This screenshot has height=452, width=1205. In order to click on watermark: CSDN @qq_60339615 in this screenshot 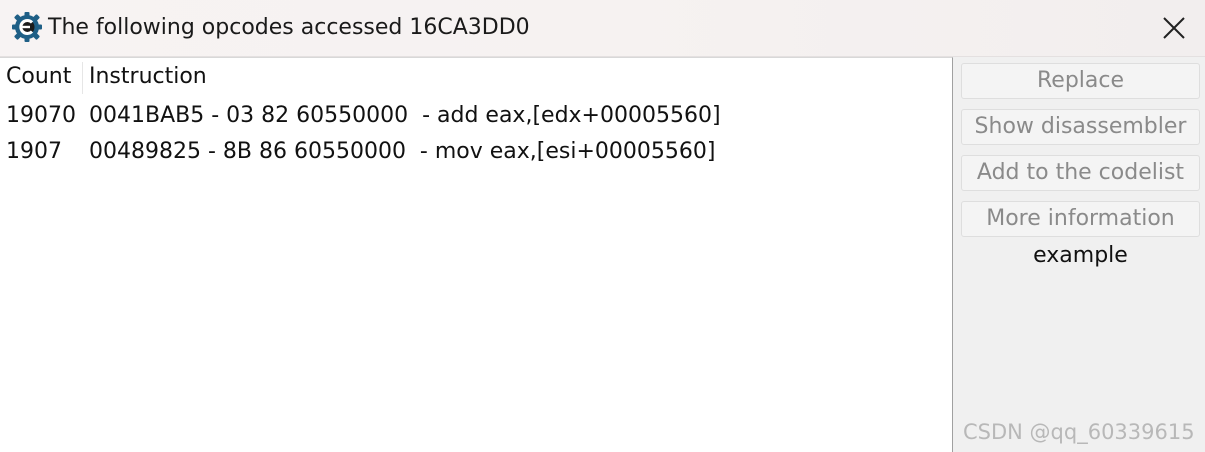, I will do `click(1079, 432)`.